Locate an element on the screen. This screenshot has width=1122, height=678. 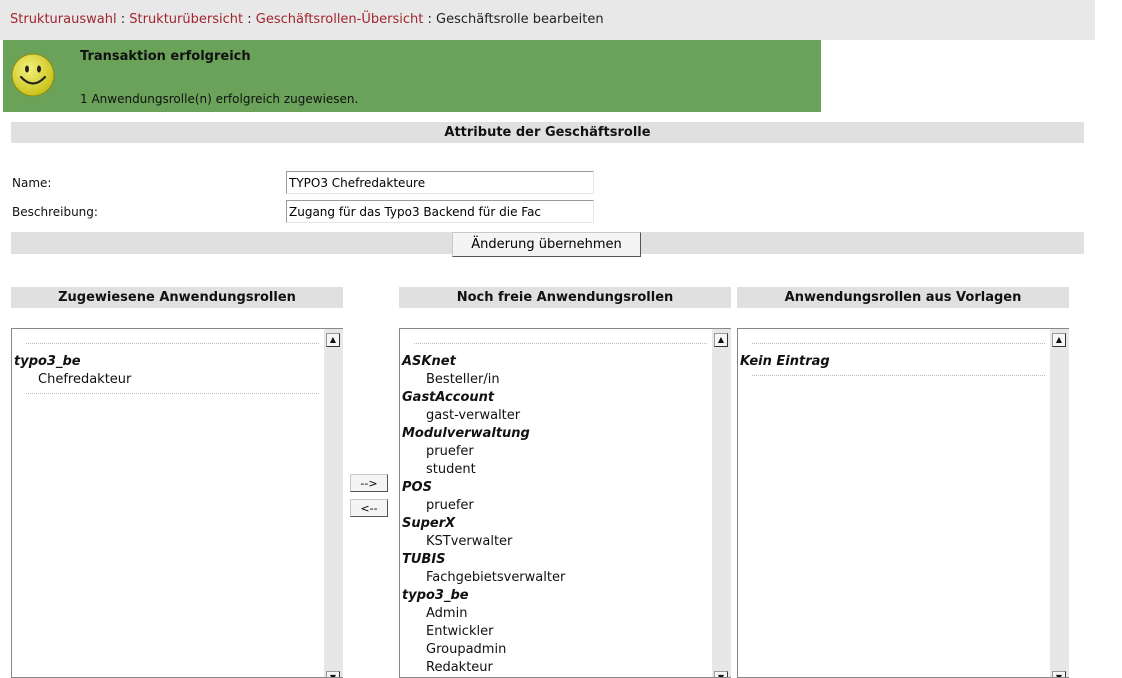
assigned-roles-header: Zugewiesene Anwendungsrollen is located at coordinates (177, 297).